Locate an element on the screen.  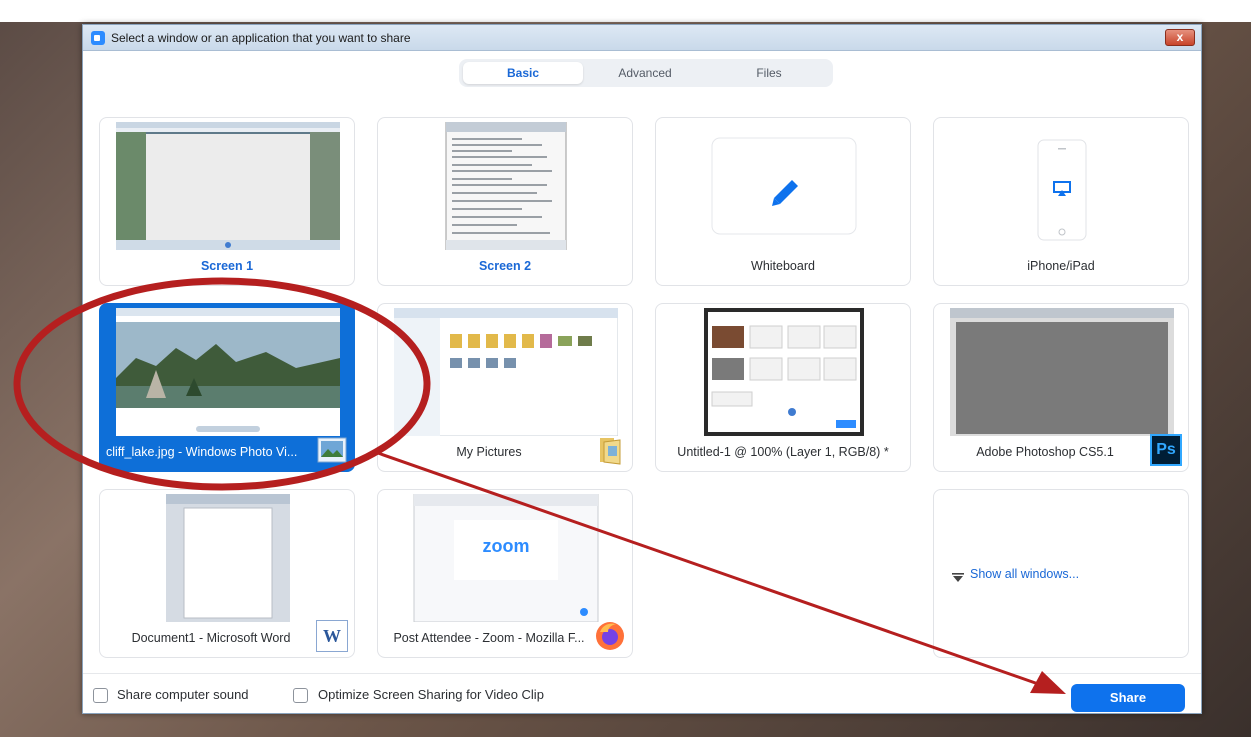
word-thumbnail is located at coordinates (228, 558).